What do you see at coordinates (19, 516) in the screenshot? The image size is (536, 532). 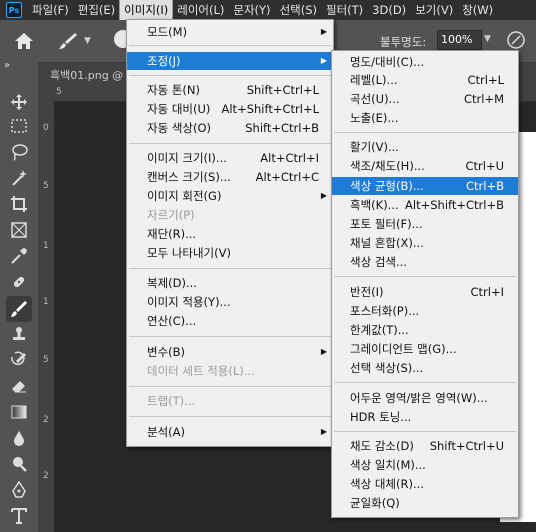 I see `type-icon` at bounding box center [19, 516].